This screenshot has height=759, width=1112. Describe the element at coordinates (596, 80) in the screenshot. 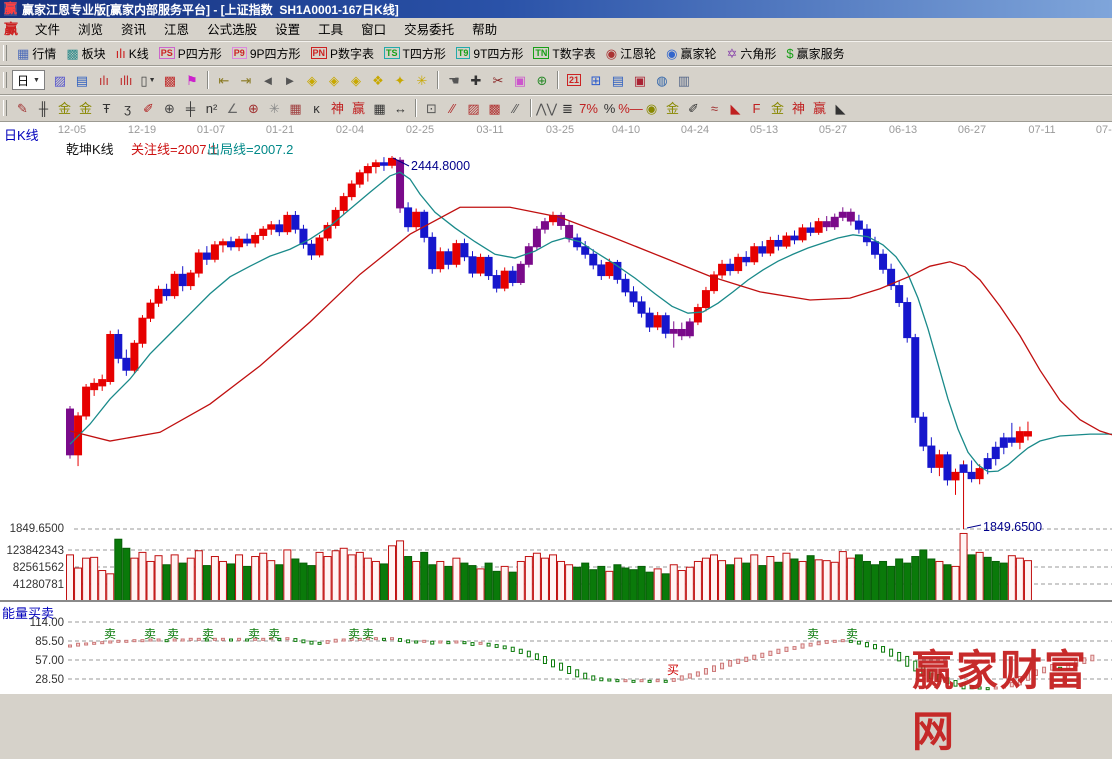

I see `calculator-icon: ⊞` at that location.